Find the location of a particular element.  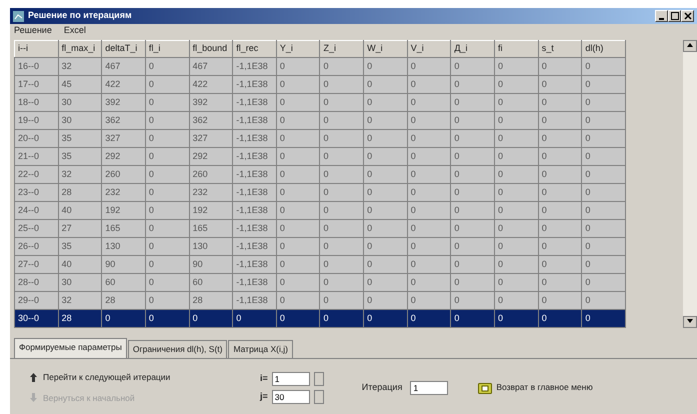

table-cell: 22--0 is located at coordinates (36, 175).